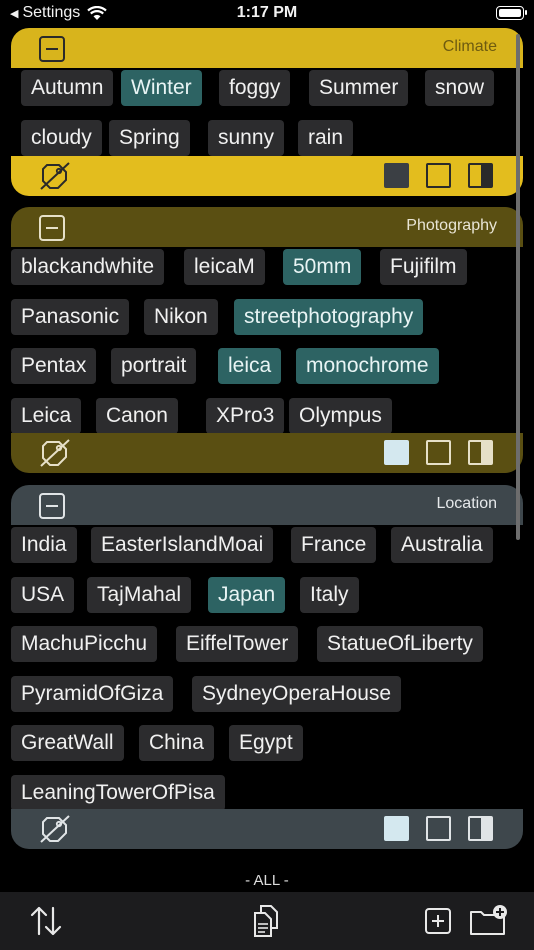 This screenshot has width=534, height=950. I want to click on tag-chip: blackandwhite, so click(88, 267).